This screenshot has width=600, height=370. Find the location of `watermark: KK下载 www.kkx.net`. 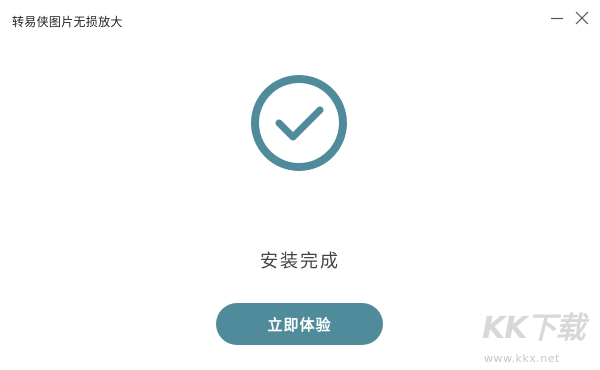

watermark: KK下载 www.kkx.net is located at coordinates (537, 340).